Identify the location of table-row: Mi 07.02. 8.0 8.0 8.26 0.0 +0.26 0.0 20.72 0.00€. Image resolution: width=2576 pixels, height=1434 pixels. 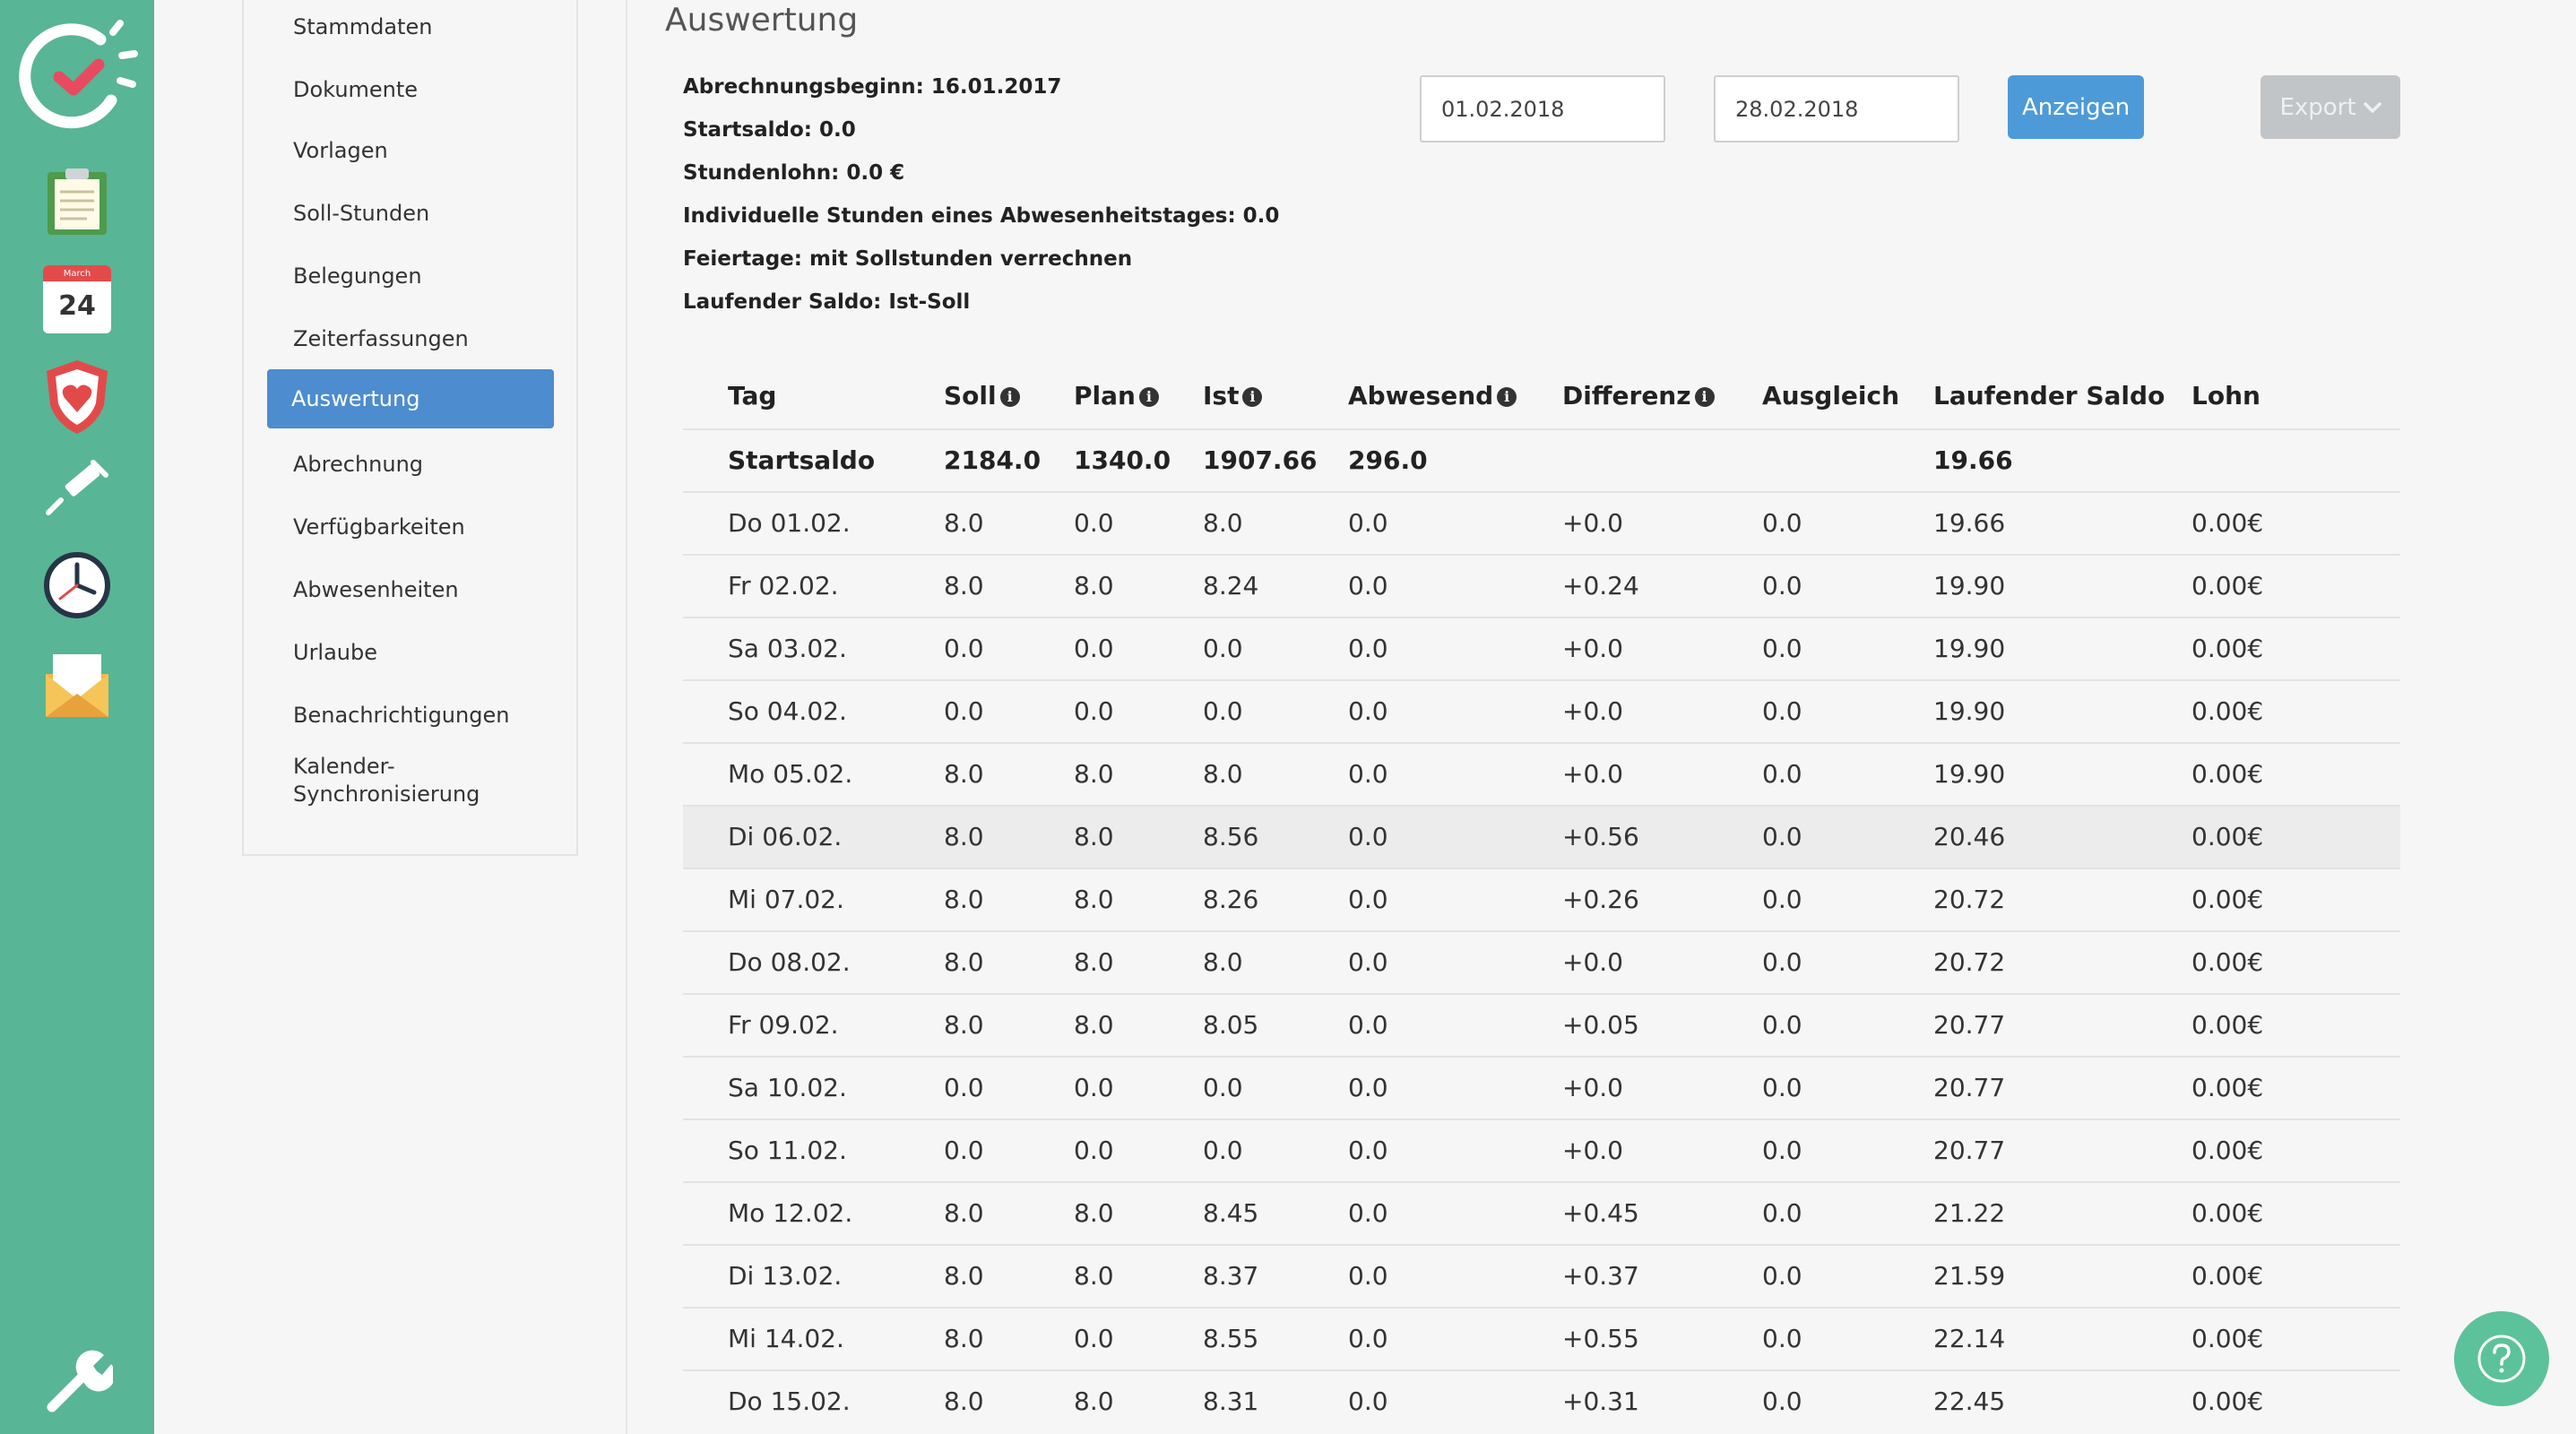
(1541, 899).